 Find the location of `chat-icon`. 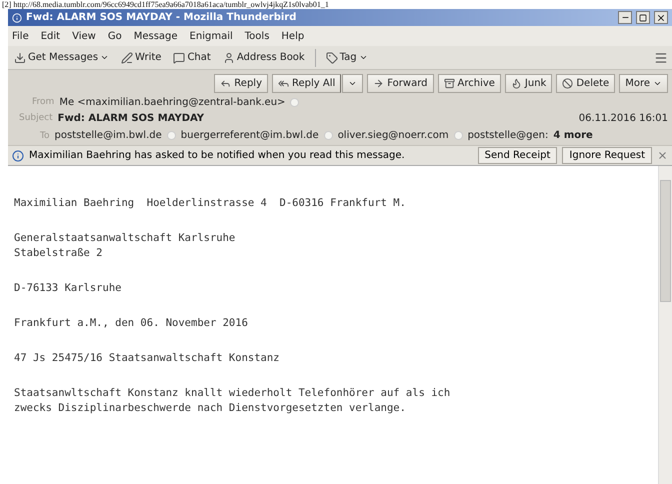

chat-icon is located at coordinates (179, 58).